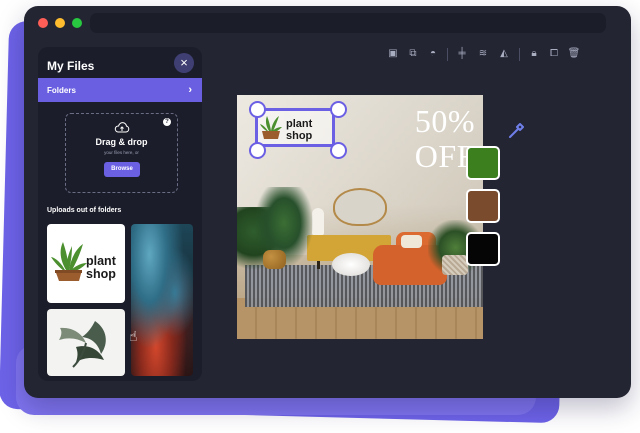 The width and height of the screenshot is (640, 433). I want to click on folders-label: Folders, so click(61, 90).